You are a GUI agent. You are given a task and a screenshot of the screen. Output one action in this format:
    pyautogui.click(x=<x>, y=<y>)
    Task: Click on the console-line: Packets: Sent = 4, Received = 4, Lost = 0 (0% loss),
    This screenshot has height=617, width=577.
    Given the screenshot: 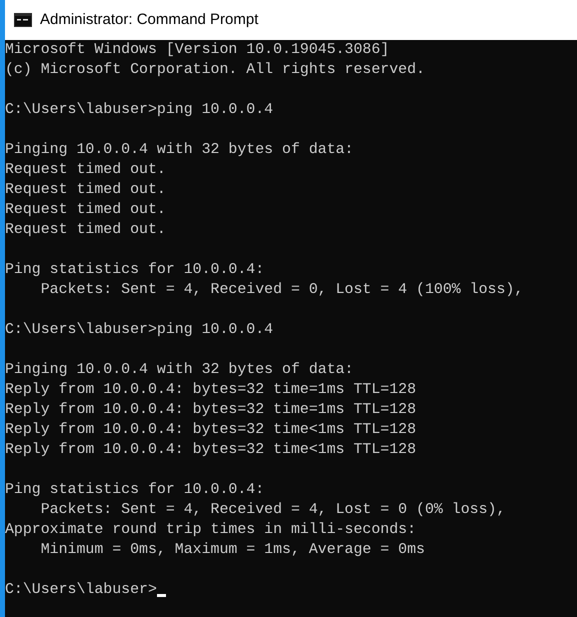 What is the action you would take?
    pyautogui.click(x=273, y=510)
    